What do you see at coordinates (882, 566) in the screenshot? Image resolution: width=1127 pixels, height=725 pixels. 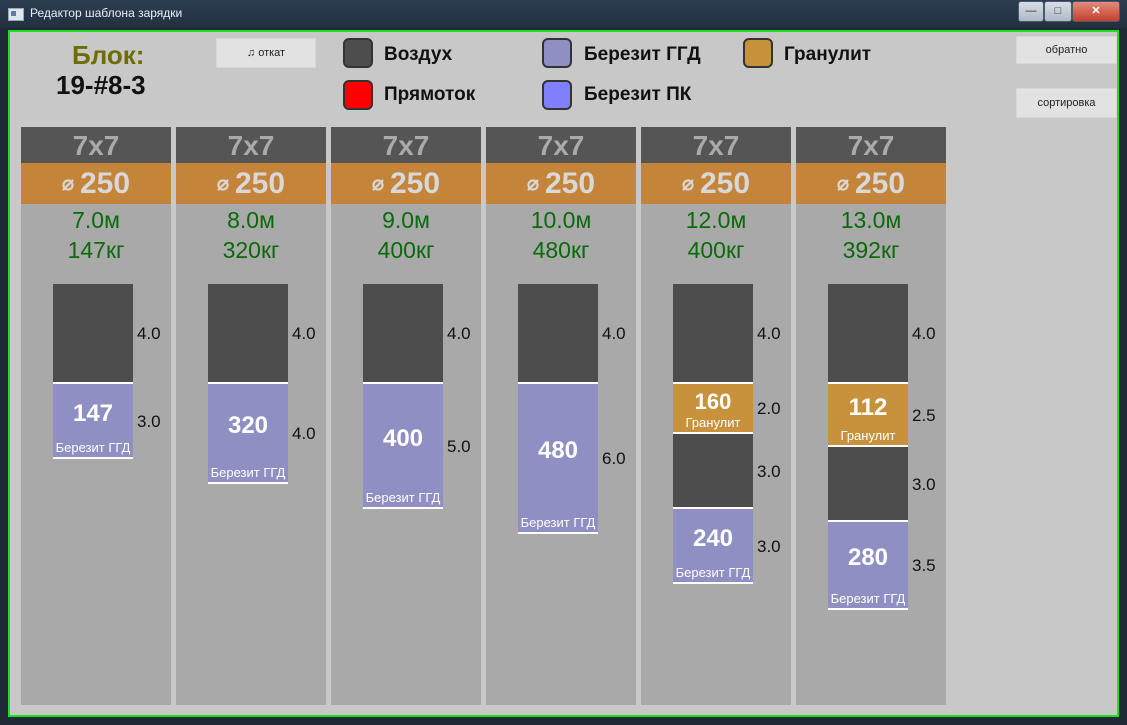 I see `charge-layer-berezit-ggd: 280 Березит ГГД 3.5` at bounding box center [882, 566].